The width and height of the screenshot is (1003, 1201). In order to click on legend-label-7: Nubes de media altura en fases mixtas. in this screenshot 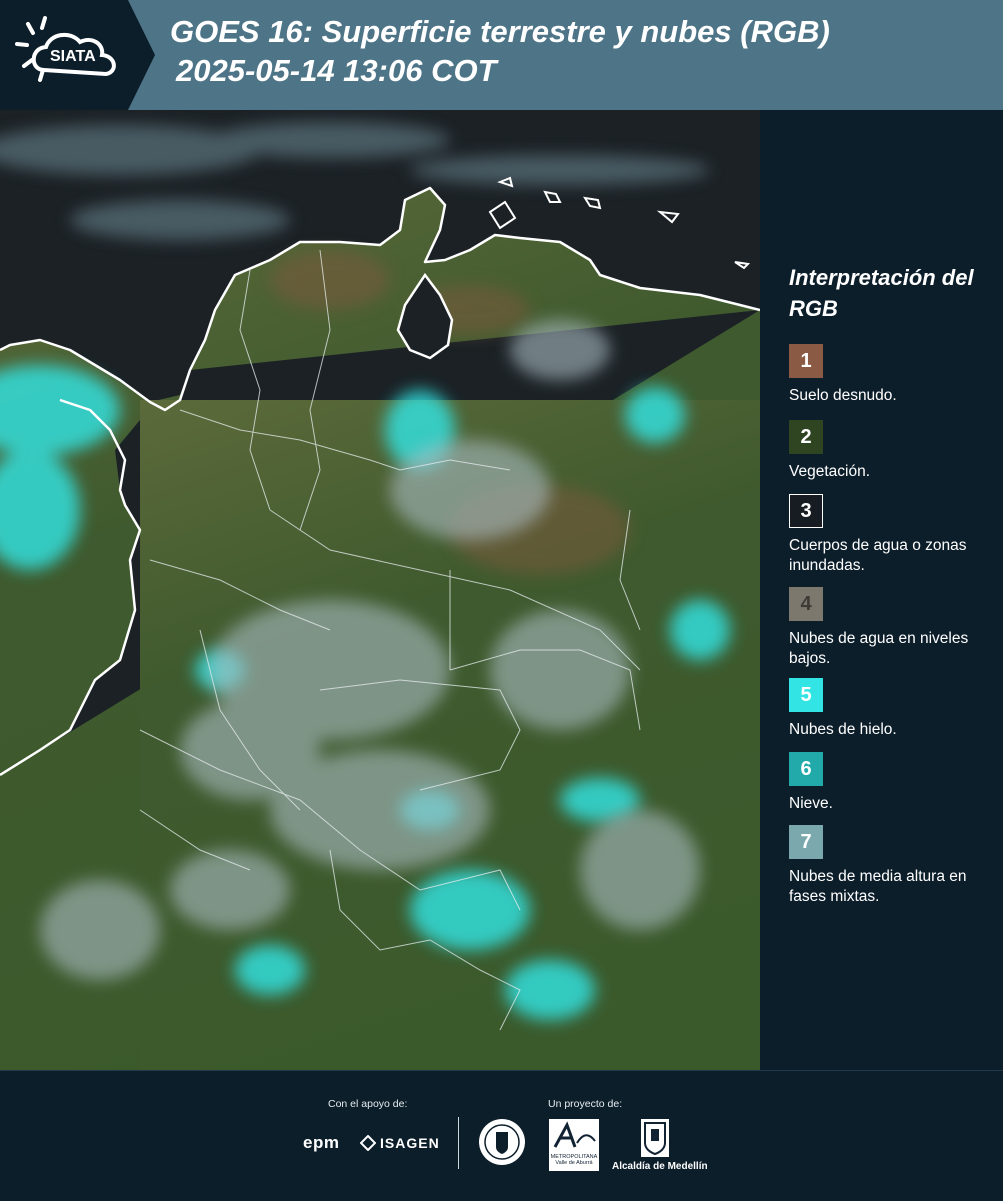, I will do `click(878, 886)`.